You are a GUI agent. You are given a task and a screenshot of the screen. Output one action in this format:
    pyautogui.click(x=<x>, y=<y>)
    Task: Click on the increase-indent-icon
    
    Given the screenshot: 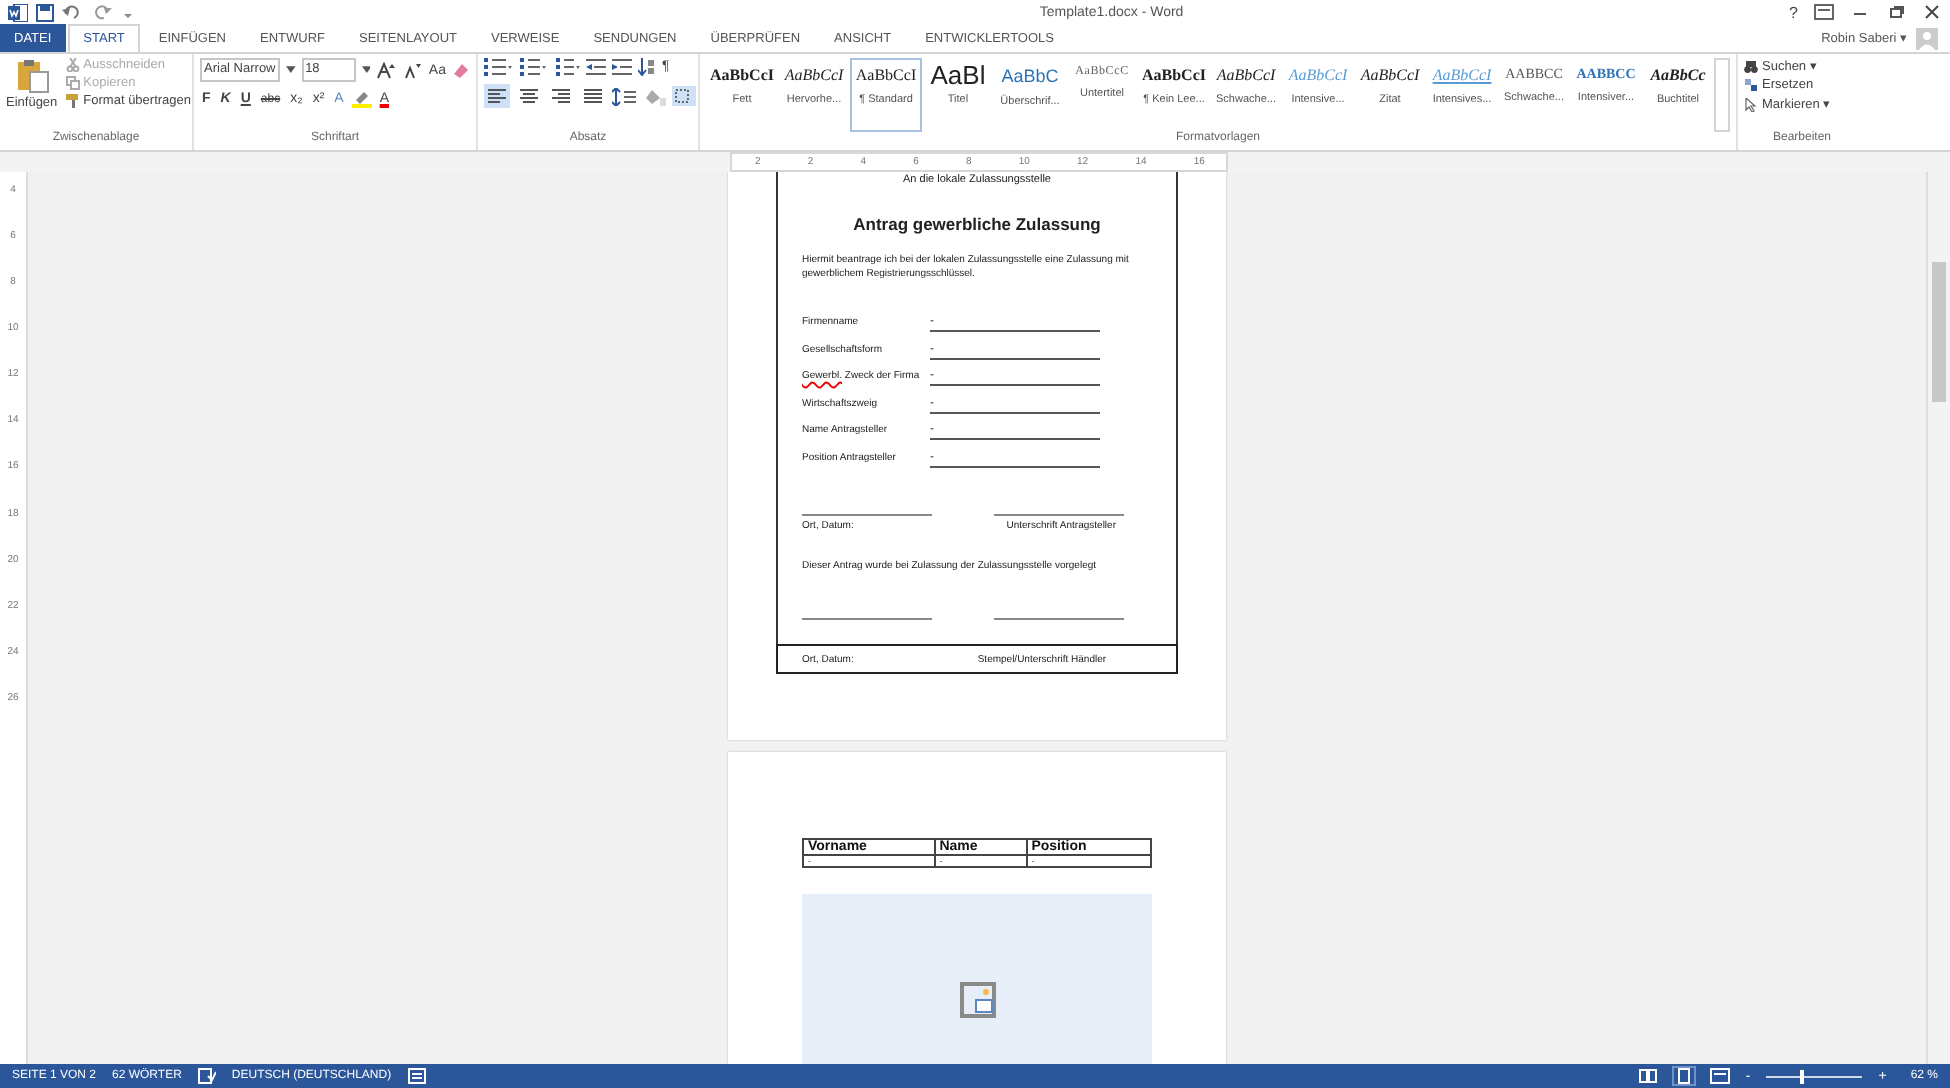 What is the action you would take?
    pyautogui.click(x=622, y=67)
    